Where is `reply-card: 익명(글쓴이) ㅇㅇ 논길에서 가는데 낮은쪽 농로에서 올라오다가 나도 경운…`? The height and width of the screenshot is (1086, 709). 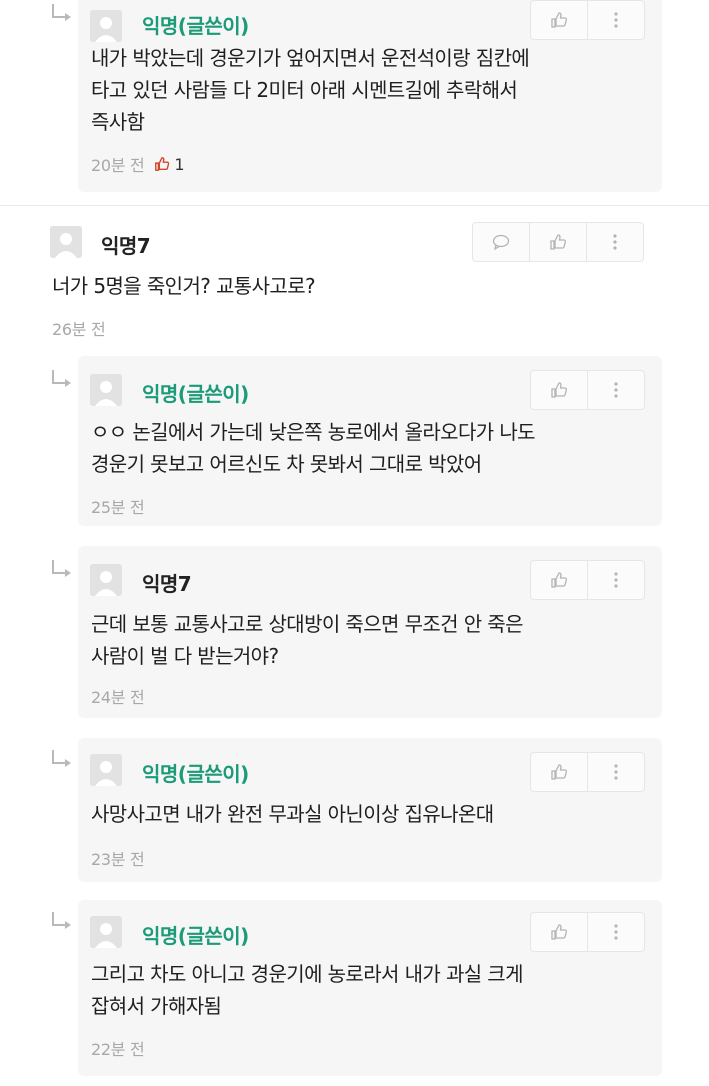
reply-card: 익명(글쓴이) ㅇㅇ 논길에서 가는데 낮은쪽 농로에서 올라오다가 나도 경운… is located at coordinates (370, 441).